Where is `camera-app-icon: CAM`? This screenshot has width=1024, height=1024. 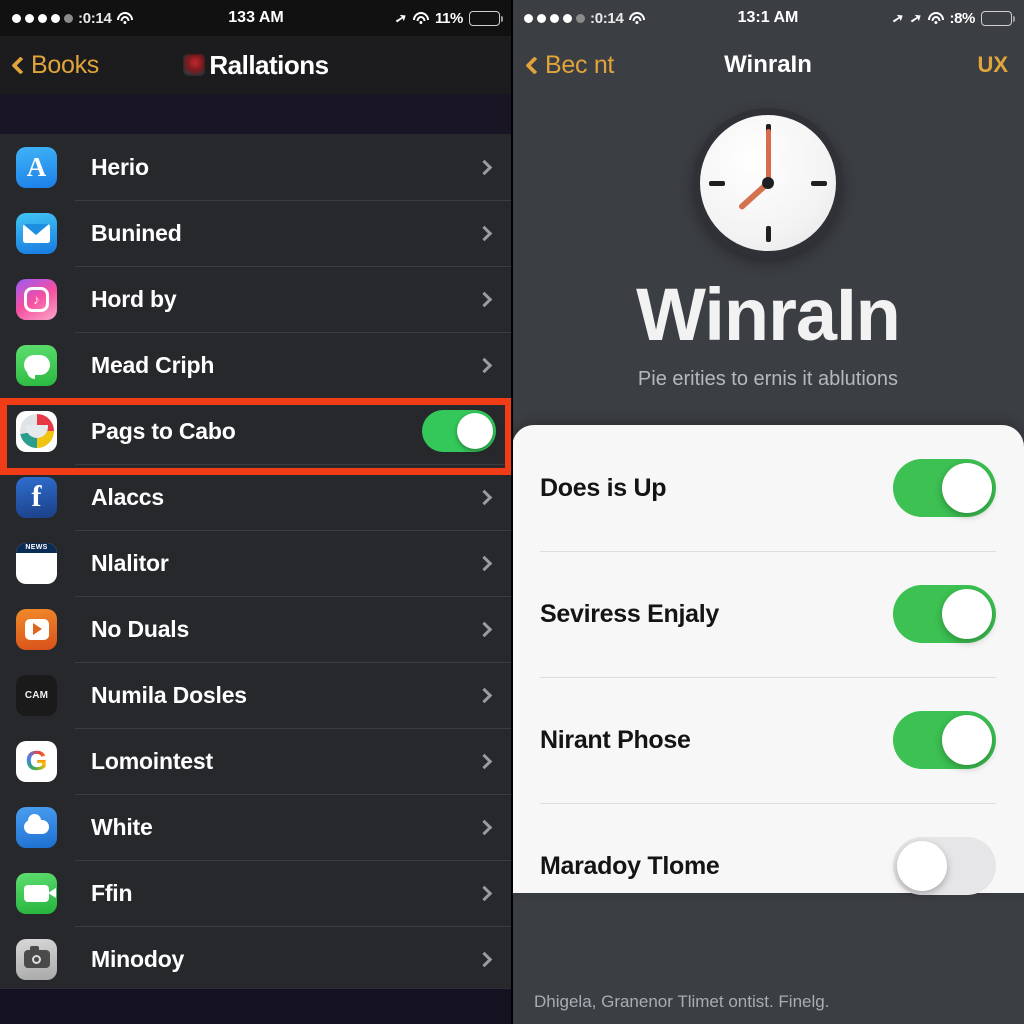
camera-app-icon: CAM is located at coordinates (36, 695).